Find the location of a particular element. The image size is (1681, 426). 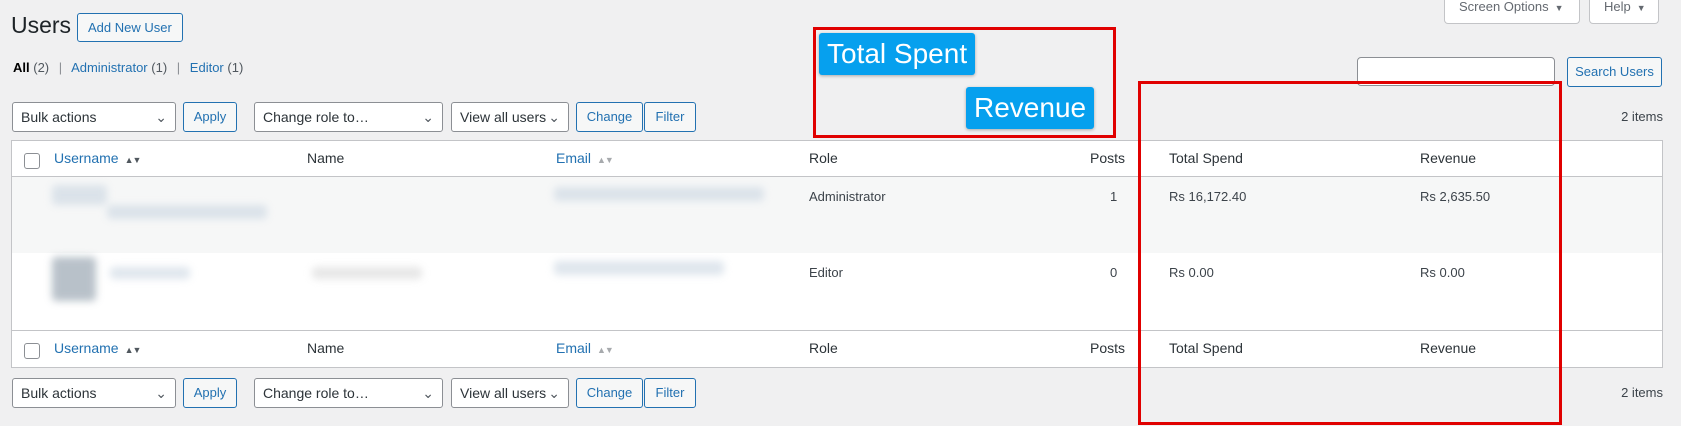

user-role: Administrator is located at coordinates (847, 196).